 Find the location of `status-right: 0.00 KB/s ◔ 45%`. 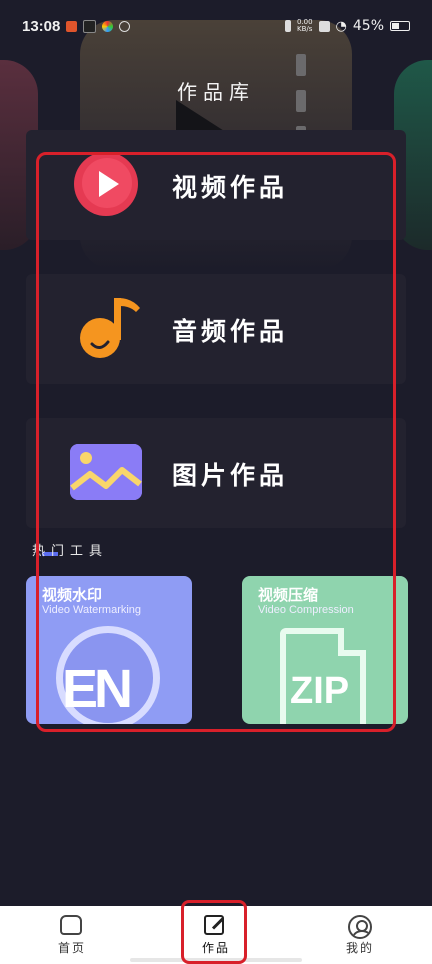

status-right: 0.00 KB/s ◔ 45% is located at coordinates (347, 26).